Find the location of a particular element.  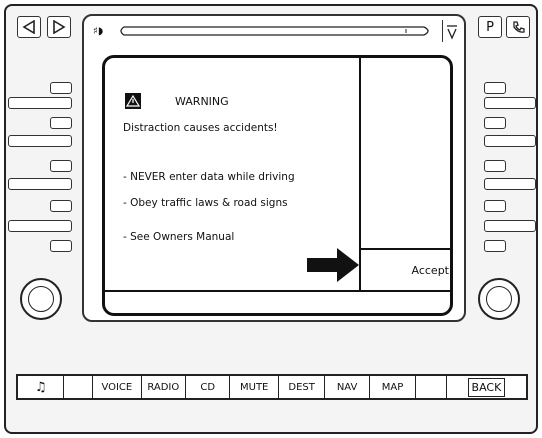

voice-button: VOICE is located at coordinates (117, 387).